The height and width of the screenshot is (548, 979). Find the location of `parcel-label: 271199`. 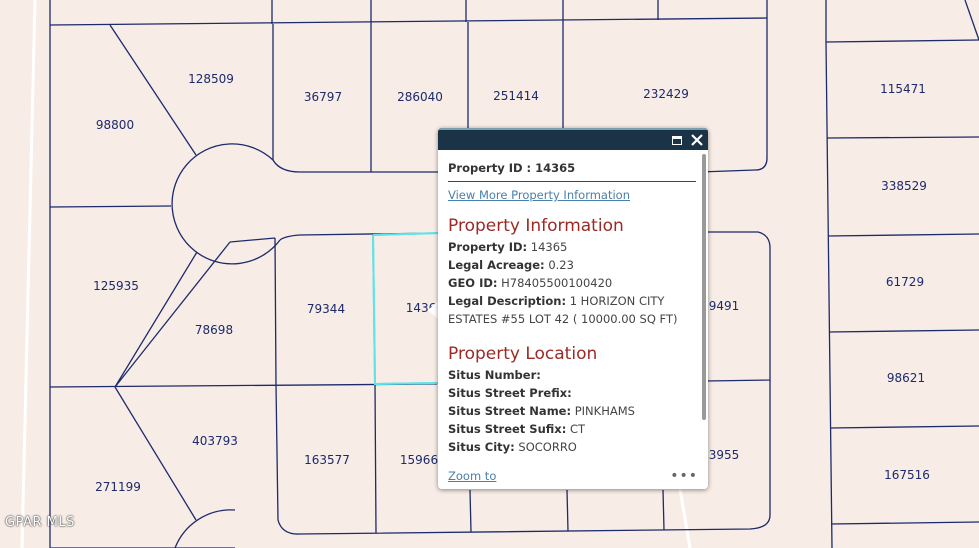

parcel-label: 271199 is located at coordinates (118, 487).